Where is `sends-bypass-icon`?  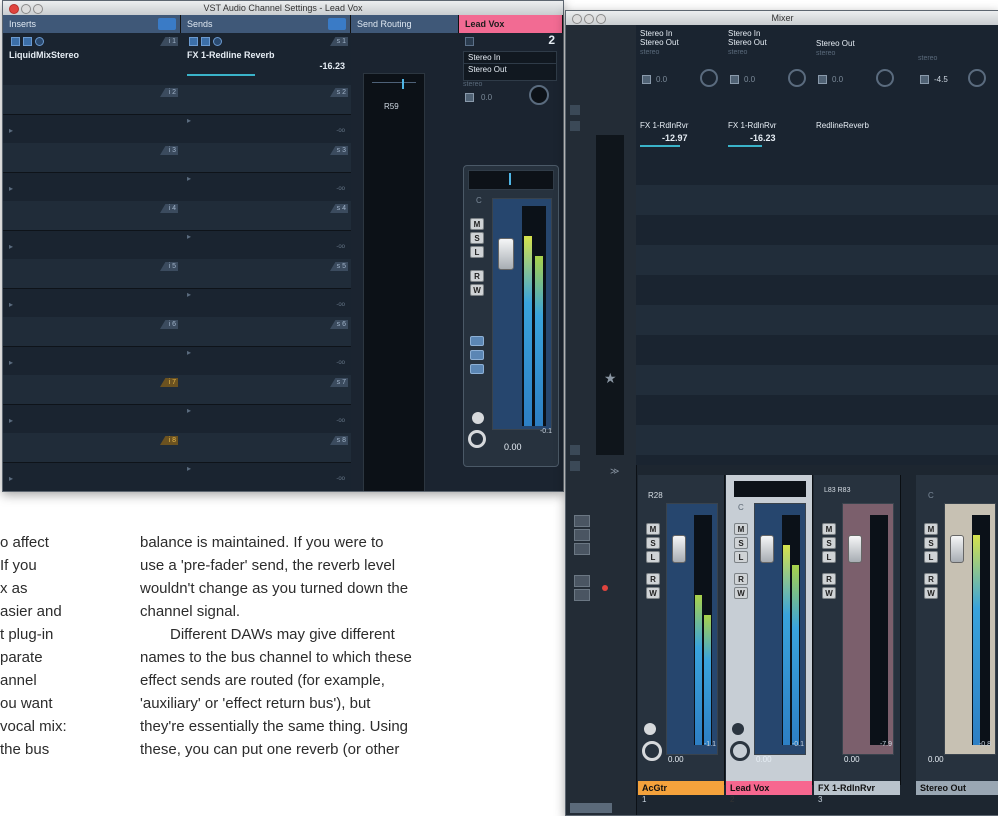
sends-bypass-icon is located at coordinates (337, 24).